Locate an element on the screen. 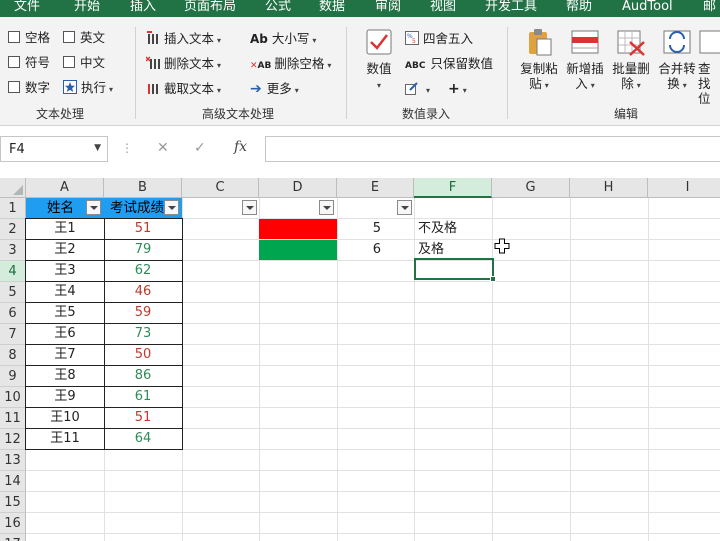 This screenshot has height=541, width=720. menu-help: 帮助 is located at coordinates (579, 8).